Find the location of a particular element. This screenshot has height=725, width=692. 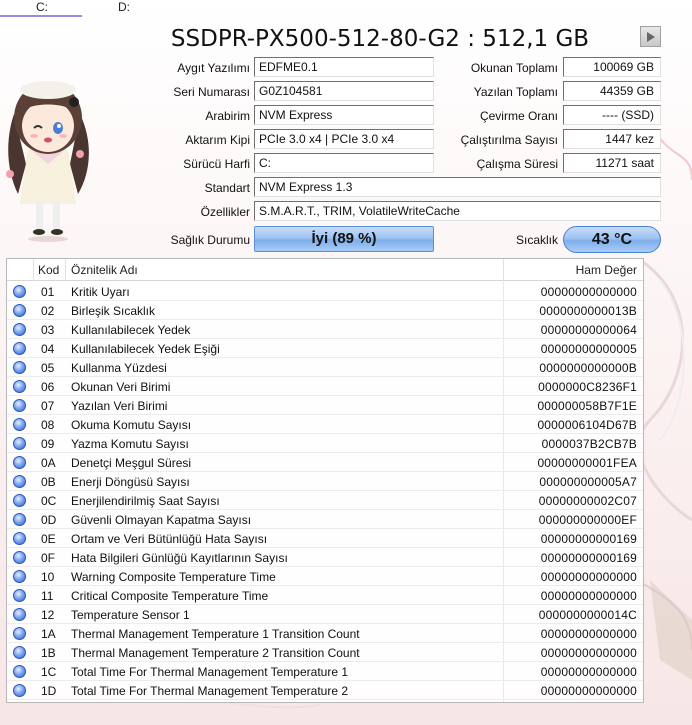

table-header: Kod Öznitelik Adı Ham Değer is located at coordinates (325, 270).